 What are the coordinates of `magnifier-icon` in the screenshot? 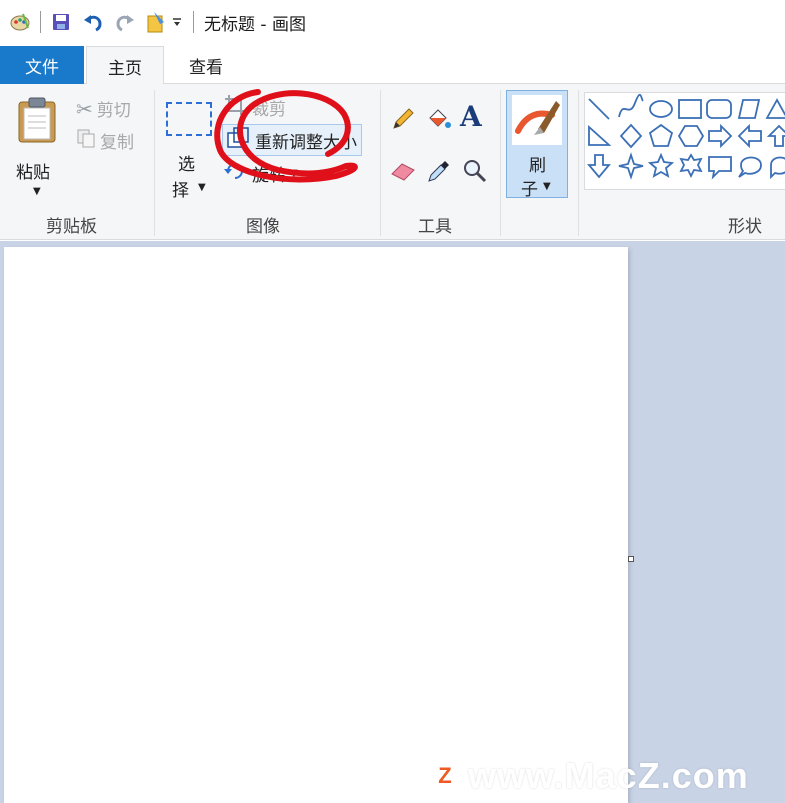 It's located at (475, 171).